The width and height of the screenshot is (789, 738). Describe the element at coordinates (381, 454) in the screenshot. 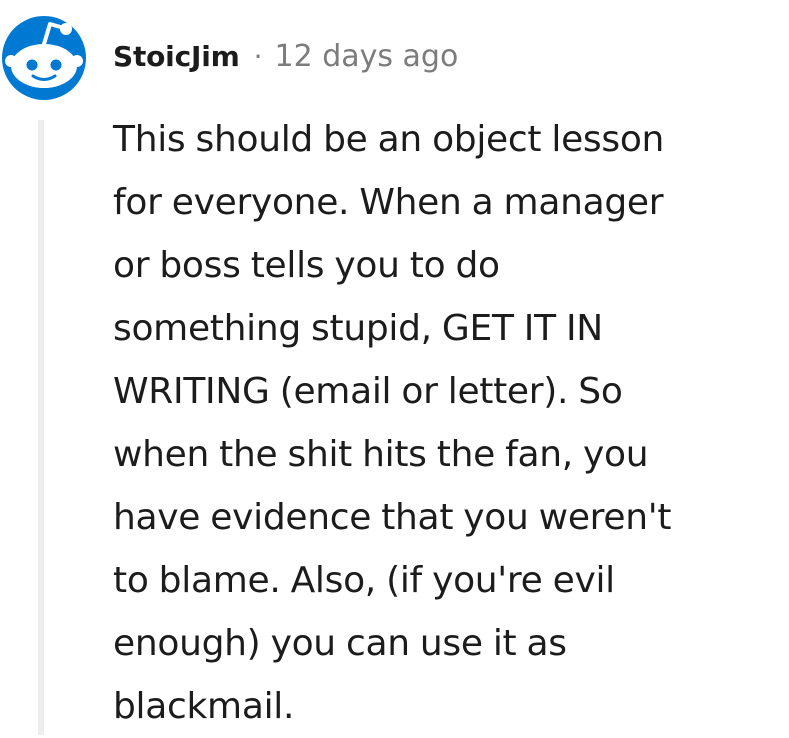

I see `comment-body-line: when the shit hits the fan, you` at that location.